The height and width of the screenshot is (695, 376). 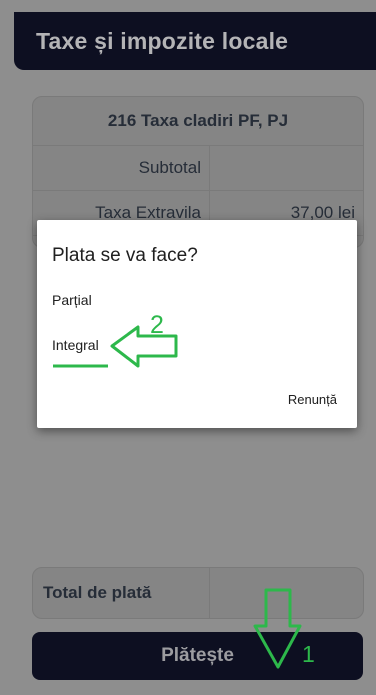 I want to click on down-arrow-icon, so click(x=277, y=628).